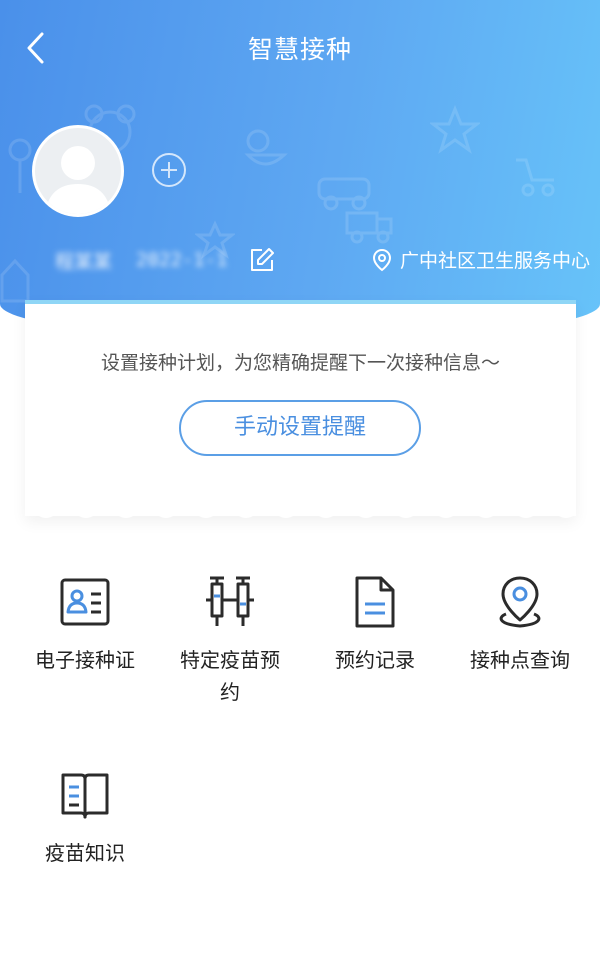 The height and width of the screenshot is (959, 600). What do you see at coordinates (230, 601) in the screenshot?
I see `syringe-icon` at bounding box center [230, 601].